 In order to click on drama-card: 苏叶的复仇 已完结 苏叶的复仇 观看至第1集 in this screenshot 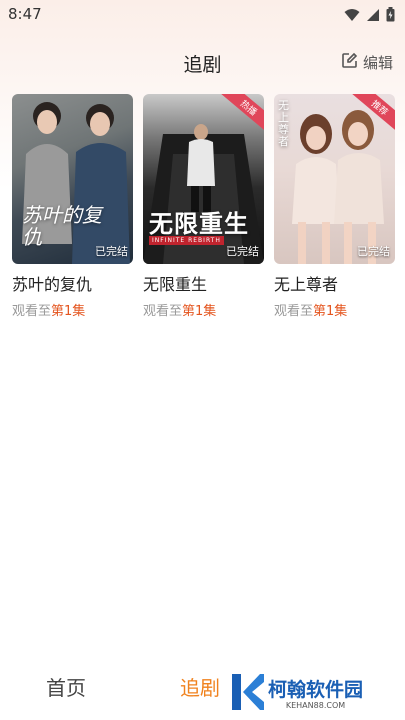, I will do `click(72, 207)`.